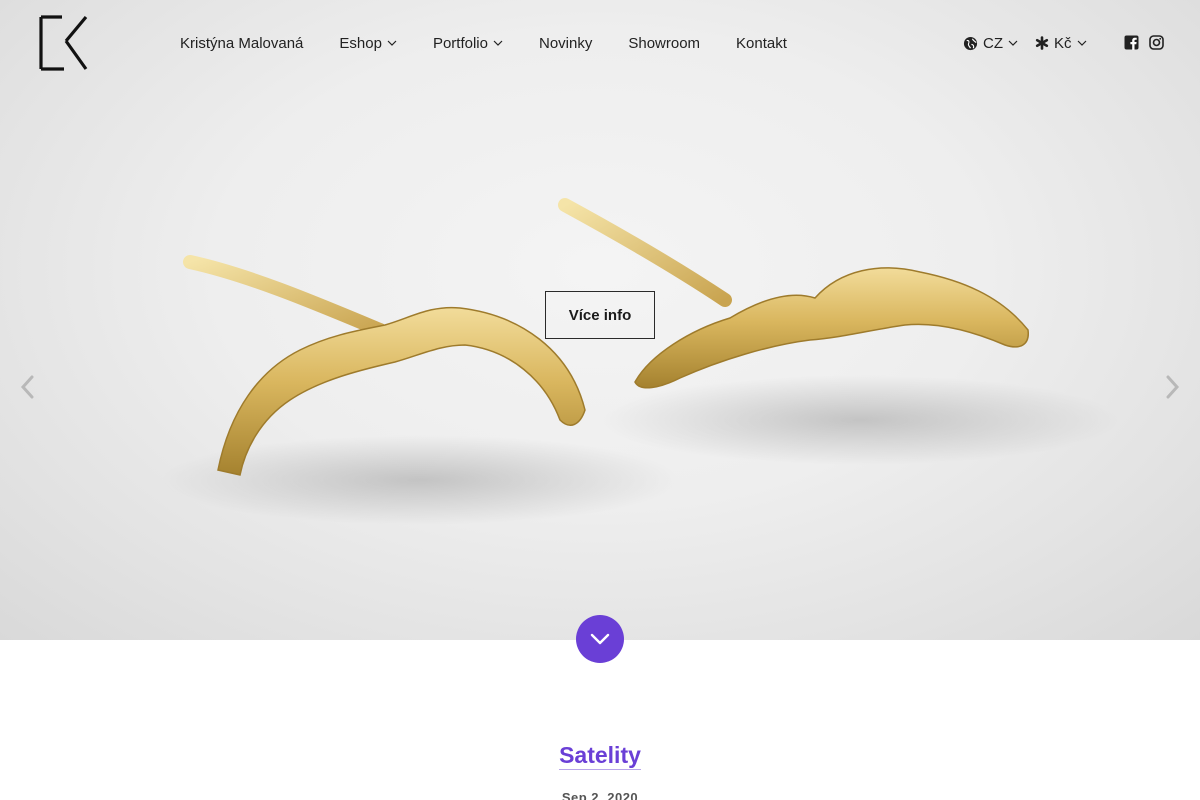  I want to click on language-selector: CZ, so click(990, 43).